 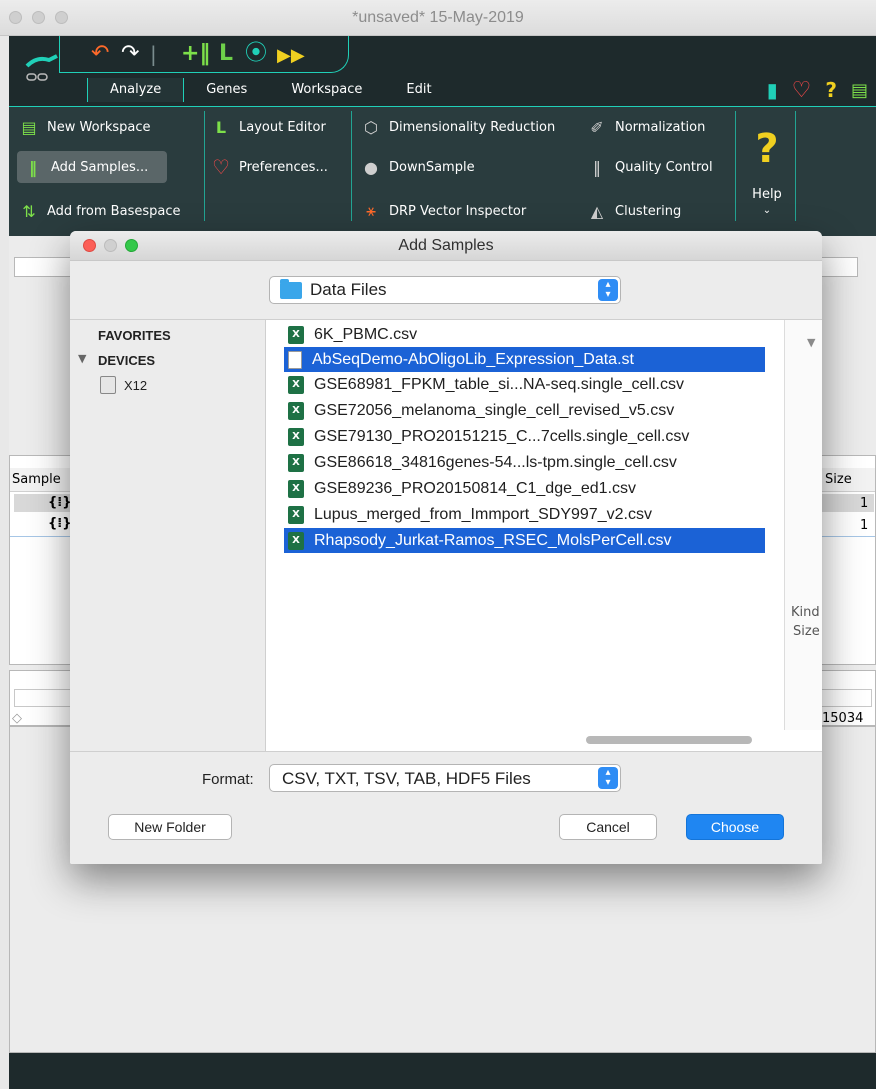 What do you see at coordinates (438, 18) in the screenshot?
I see `window-titlebar: *unsaved* 15-May-2019` at bounding box center [438, 18].